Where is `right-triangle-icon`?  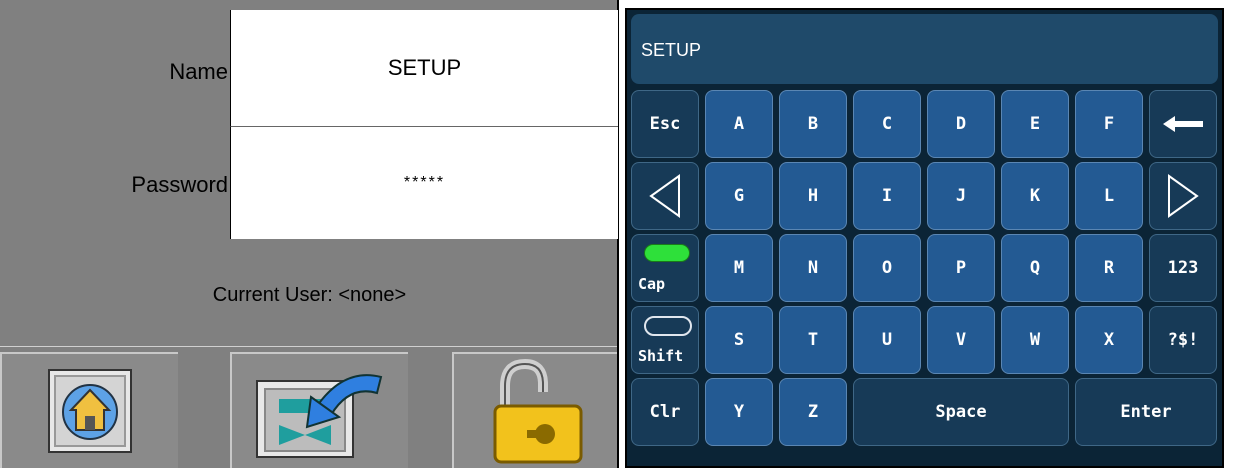 right-triangle-icon is located at coordinates (1183, 196).